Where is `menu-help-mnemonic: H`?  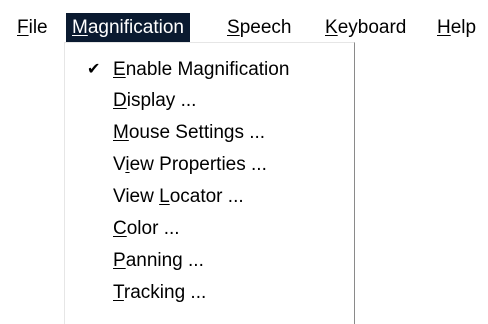 menu-help-mnemonic: H is located at coordinates (444, 27).